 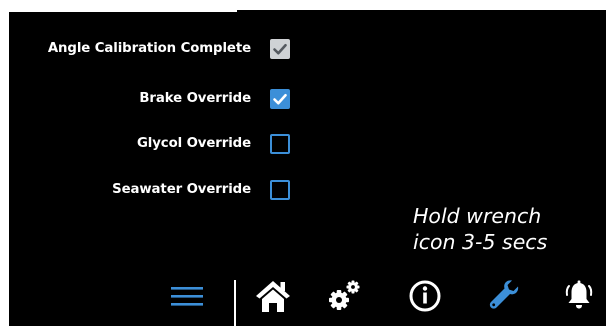 I want to click on option-label: Angle Calibration Complete, so click(x=149, y=48).